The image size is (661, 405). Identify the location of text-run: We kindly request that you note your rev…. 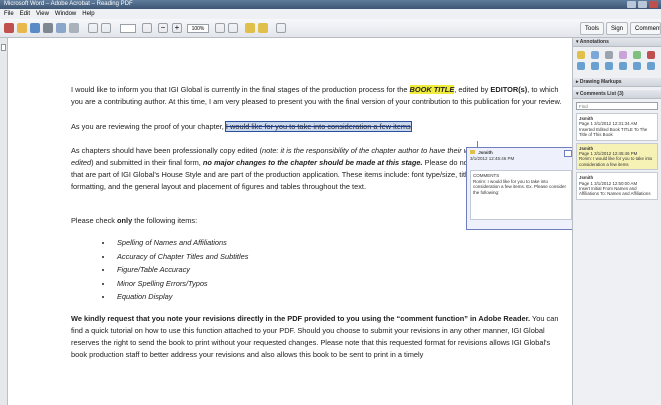
(301, 318).